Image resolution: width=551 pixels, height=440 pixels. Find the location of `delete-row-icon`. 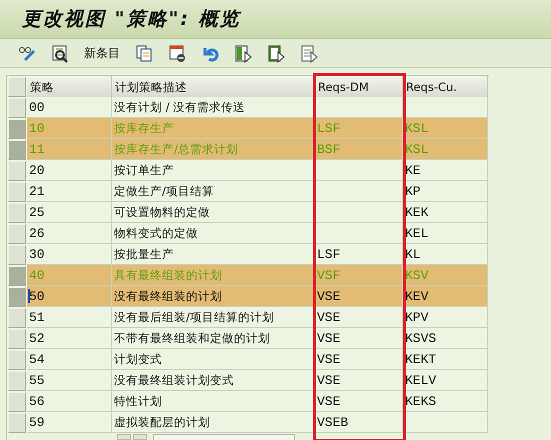

delete-row-icon is located at coordinates (177, 53).